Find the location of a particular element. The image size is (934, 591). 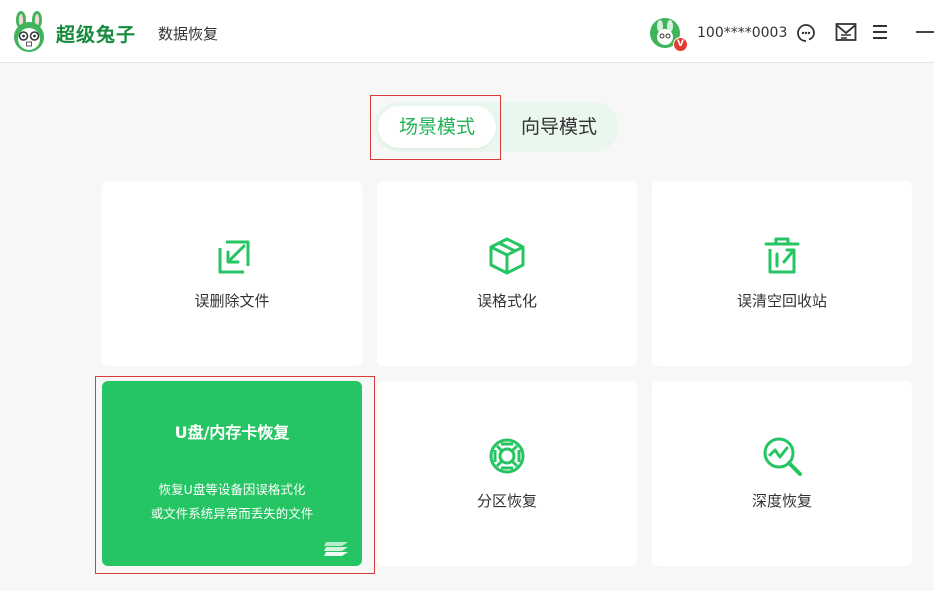

card-formatted: 误格式化 is located at coordinates (507, 273).